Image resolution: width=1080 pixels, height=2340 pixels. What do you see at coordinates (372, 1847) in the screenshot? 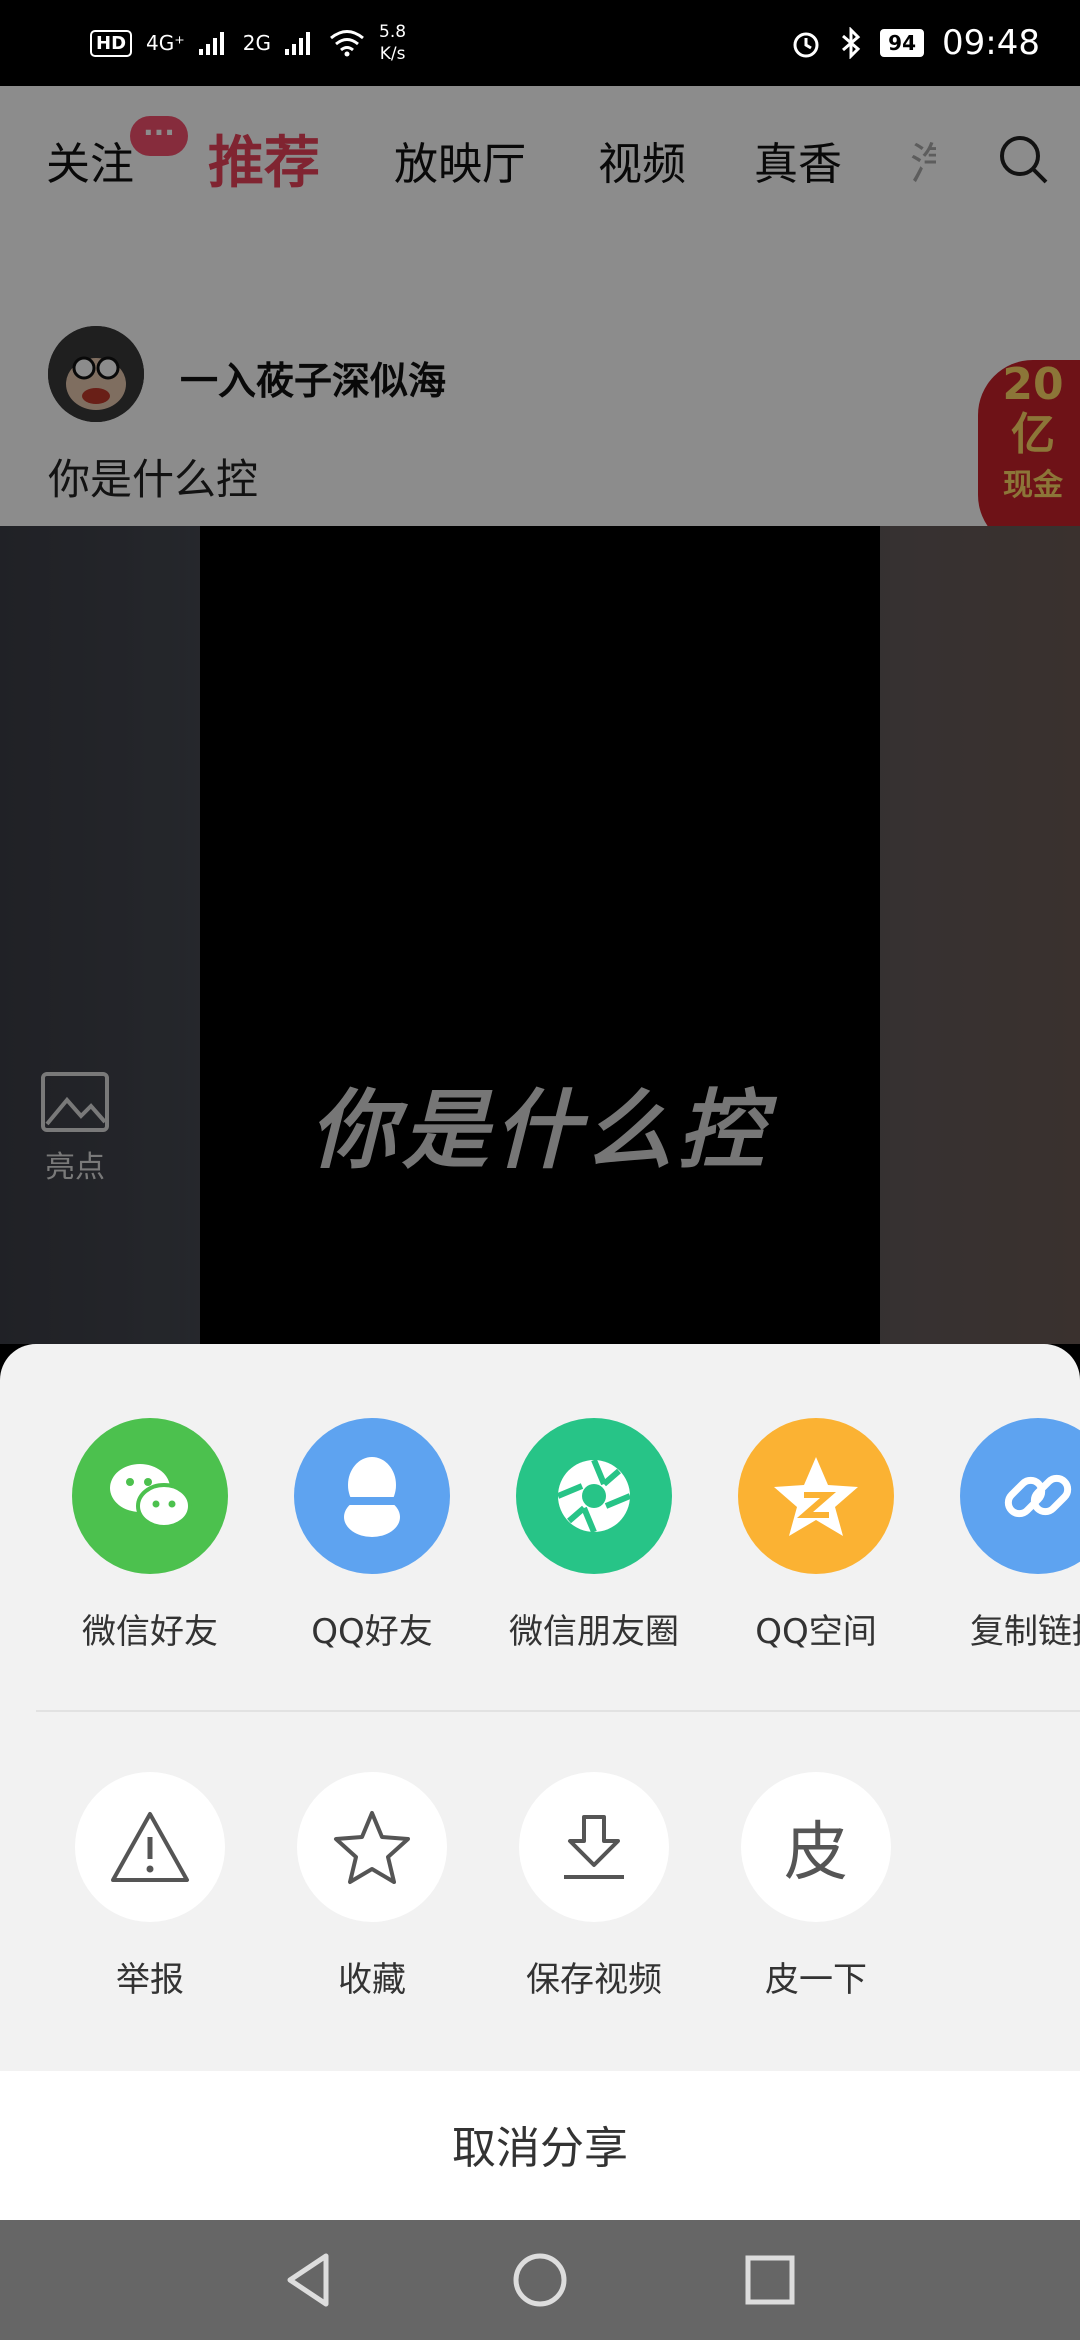
I see `star-icon` at bounding box center [372, 1847].